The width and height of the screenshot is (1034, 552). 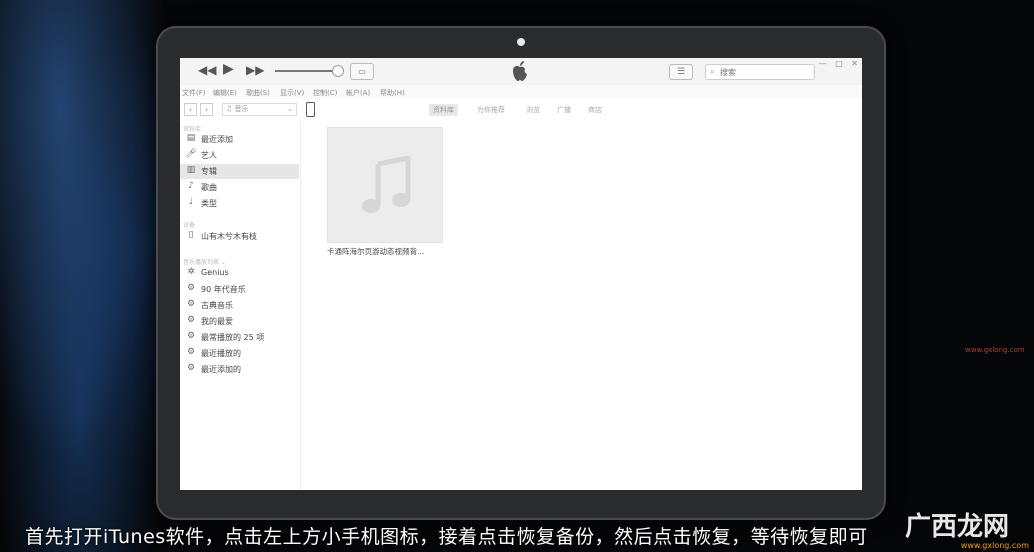 I want to click on watermark-url: www.gxlong.com, so click(x=994, y=545).